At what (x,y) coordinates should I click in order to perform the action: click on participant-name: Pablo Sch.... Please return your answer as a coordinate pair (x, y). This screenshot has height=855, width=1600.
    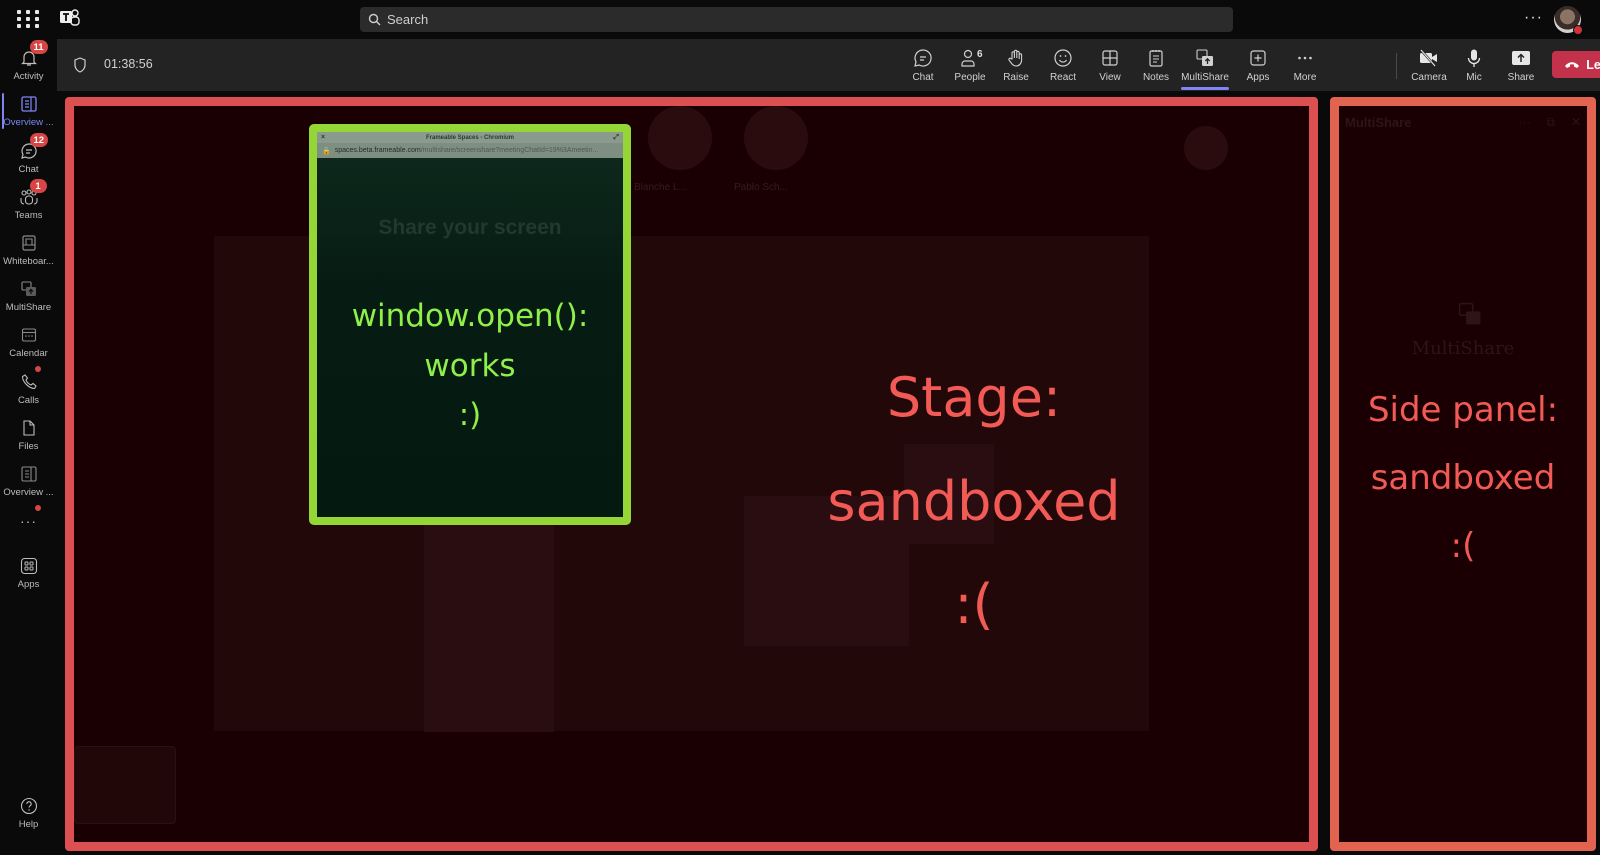
    Looking at the image, I should click on (761, 187).